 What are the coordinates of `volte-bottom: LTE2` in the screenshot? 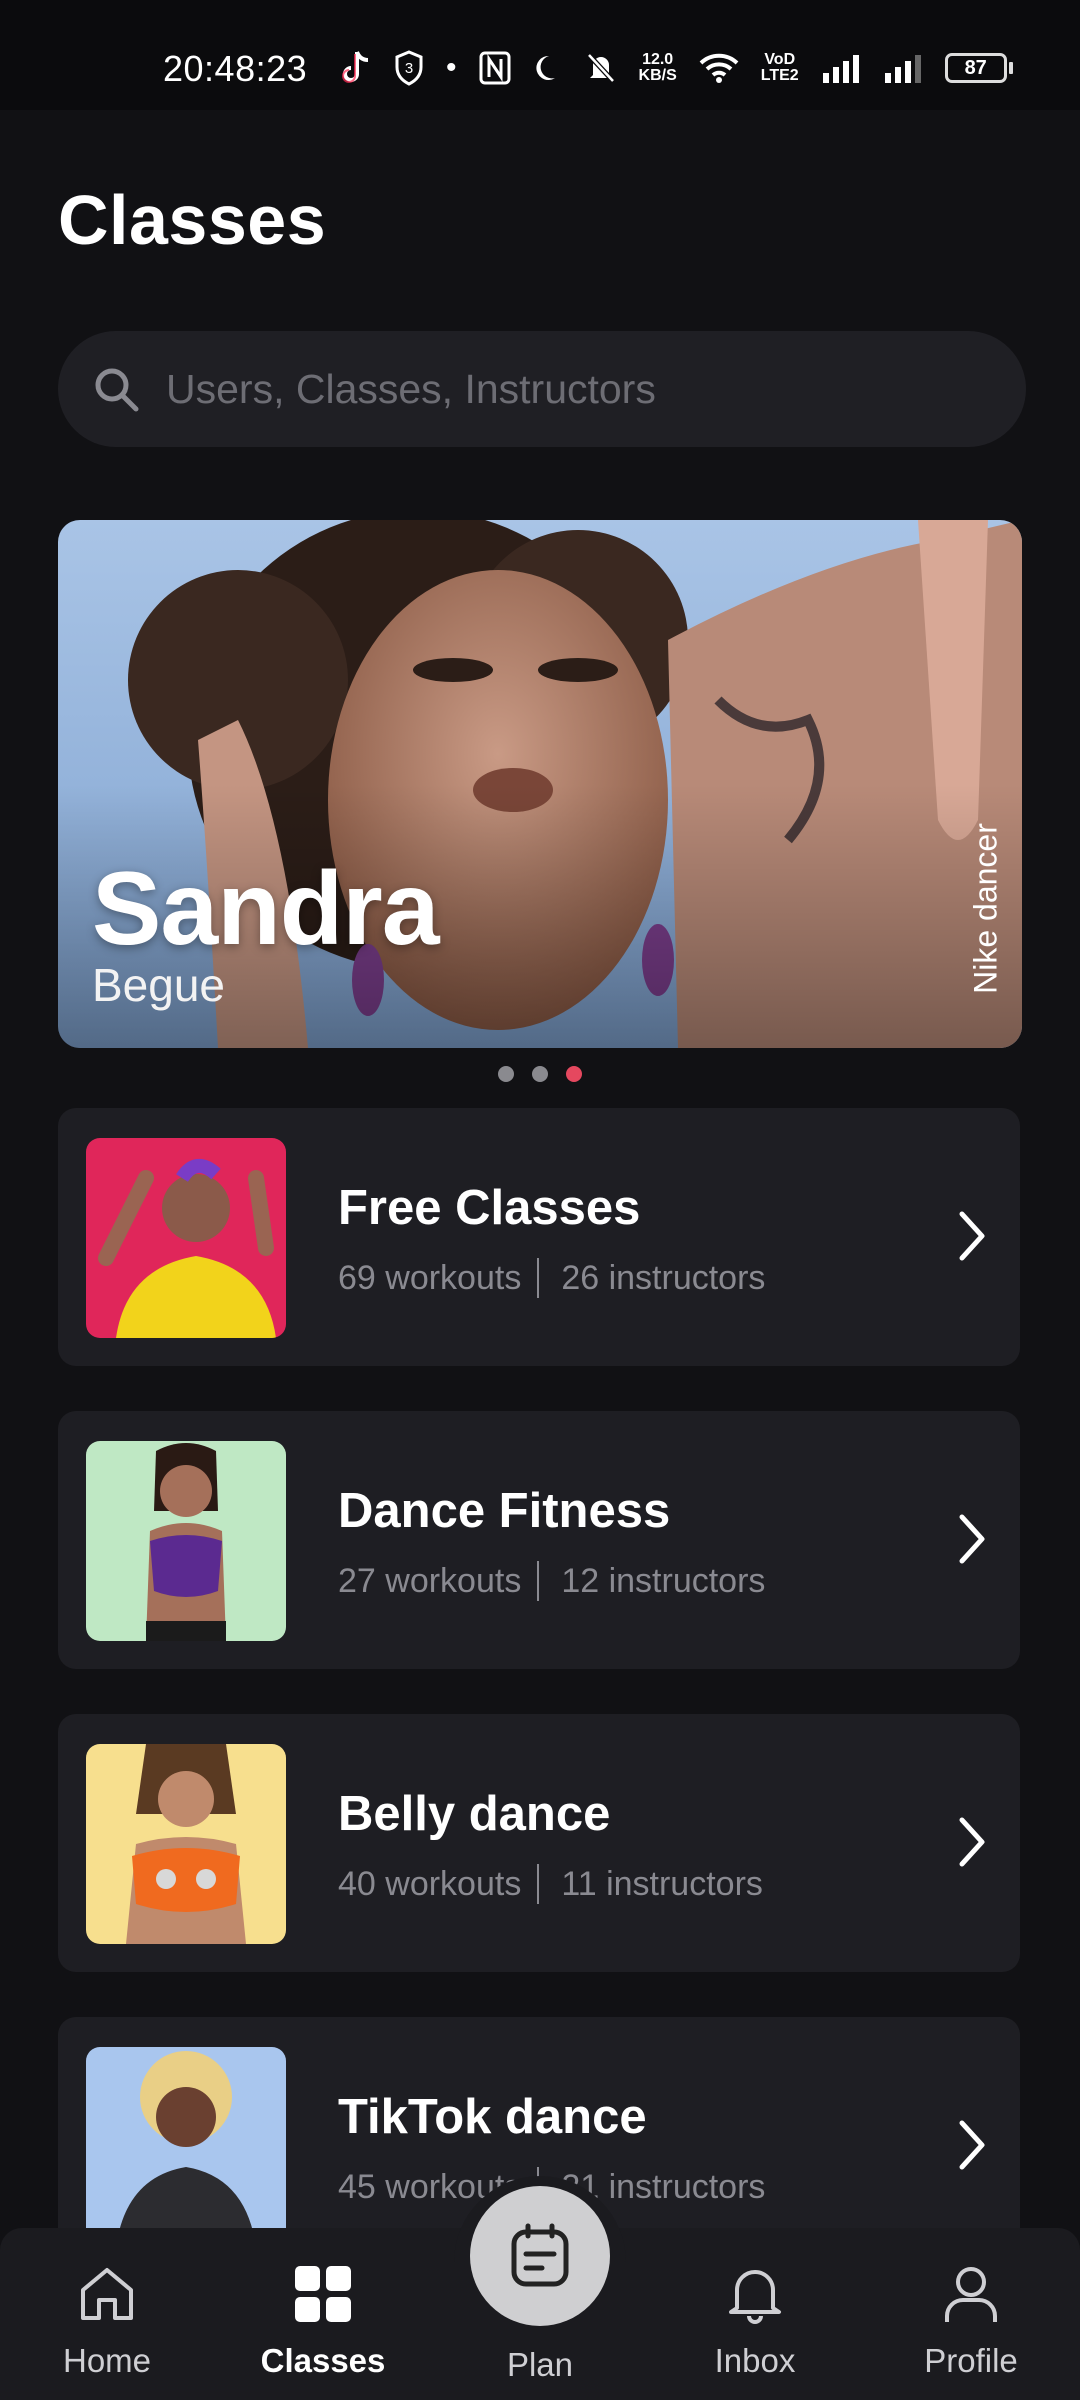 It's located at (779, 75).